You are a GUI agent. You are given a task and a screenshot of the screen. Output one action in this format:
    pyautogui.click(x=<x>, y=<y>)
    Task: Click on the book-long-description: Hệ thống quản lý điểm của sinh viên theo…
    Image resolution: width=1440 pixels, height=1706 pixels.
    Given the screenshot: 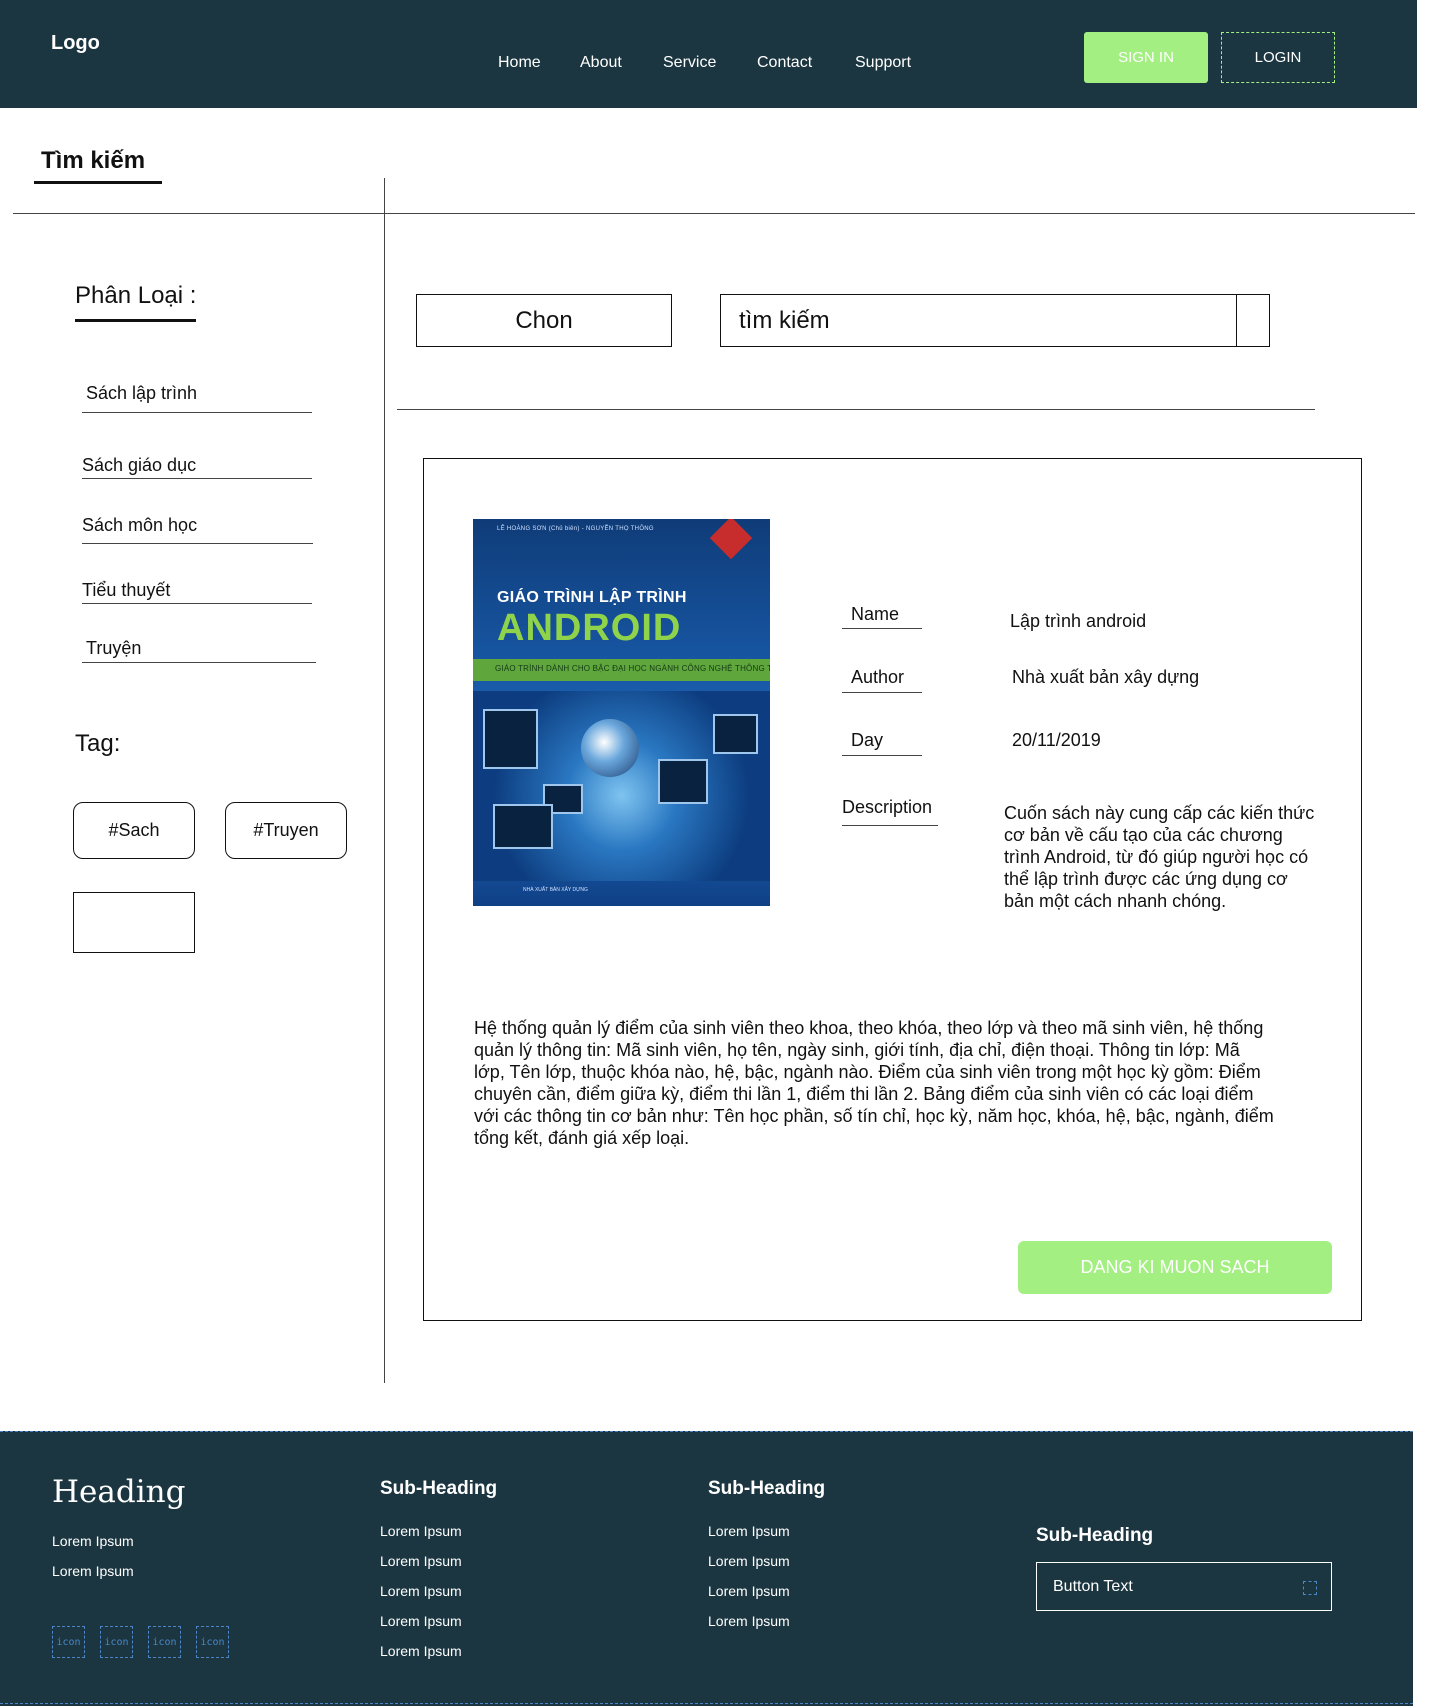 What is the action you would take?
    pyautogui.click(x=874, y=1083)
    